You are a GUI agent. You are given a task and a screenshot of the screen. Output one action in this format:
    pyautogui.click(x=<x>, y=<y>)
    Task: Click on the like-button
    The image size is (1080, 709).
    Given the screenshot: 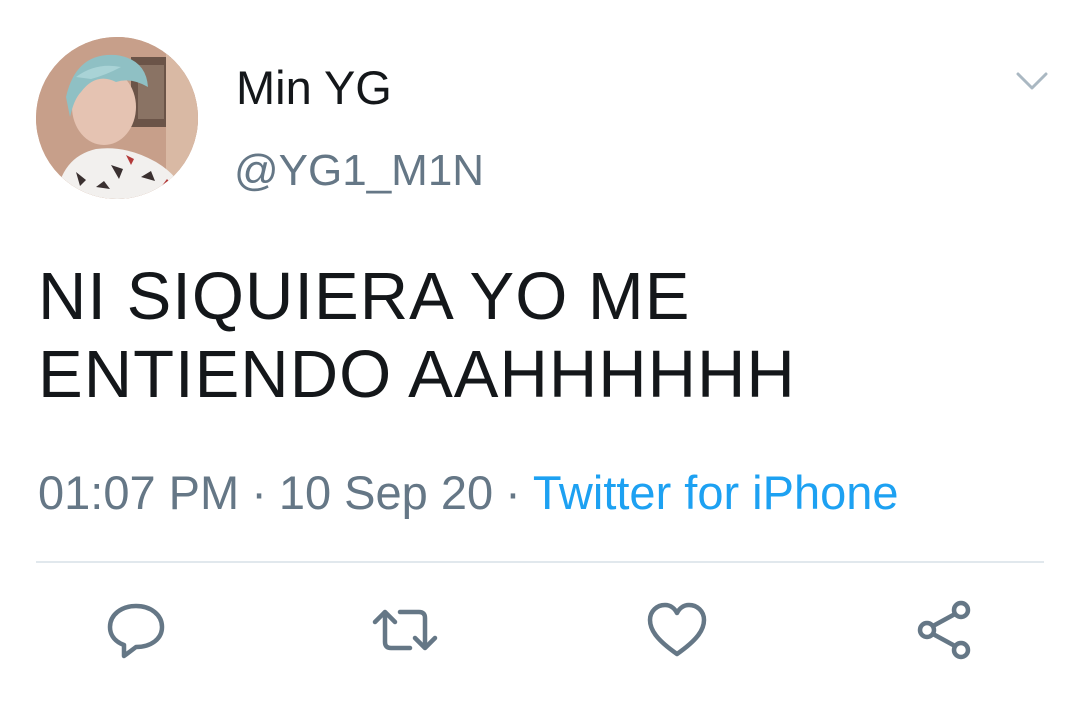 What is the action you would take?
    pyautogui.click(x=677, y=630)
    